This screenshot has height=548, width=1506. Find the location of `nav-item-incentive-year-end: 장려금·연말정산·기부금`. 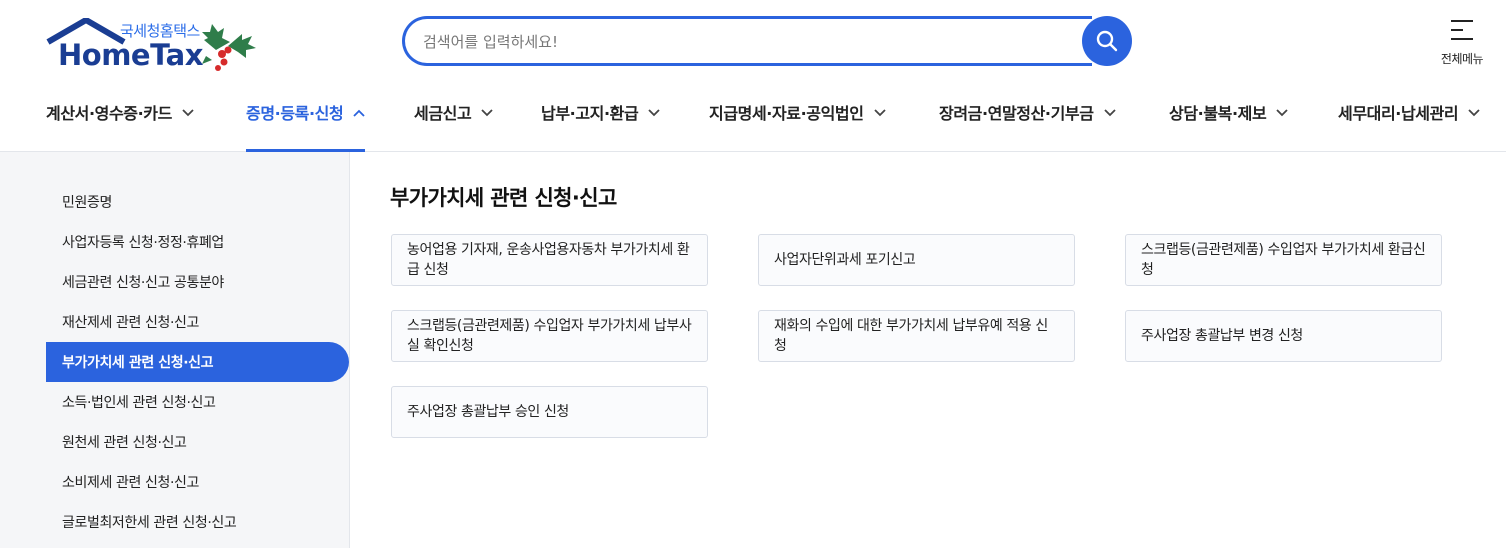

nav-item-incentive-year-end: 장려금·연말정산·기부금 is located at coordinates (1027, 126).